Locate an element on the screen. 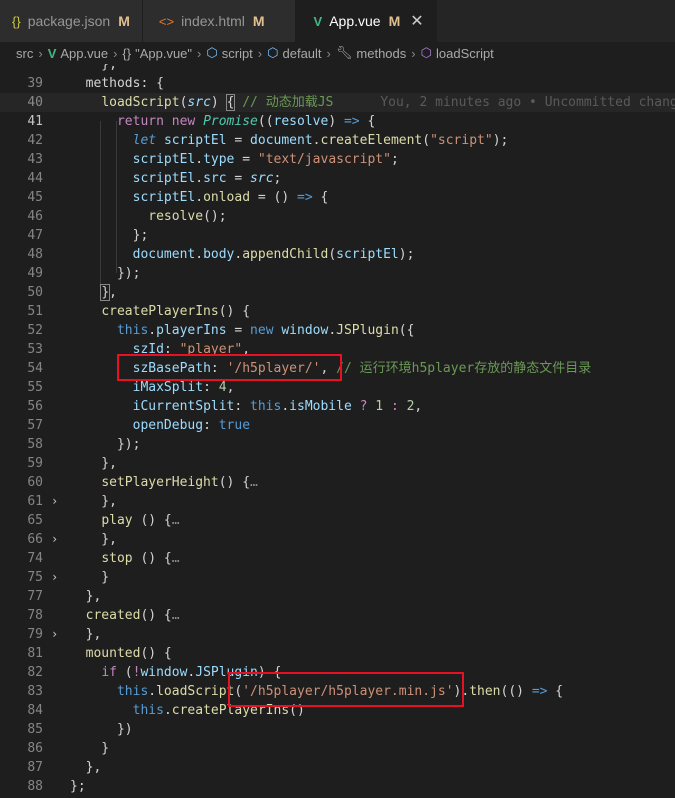  code-line: 58 openDebug: true is located at coordinates (139, 435).